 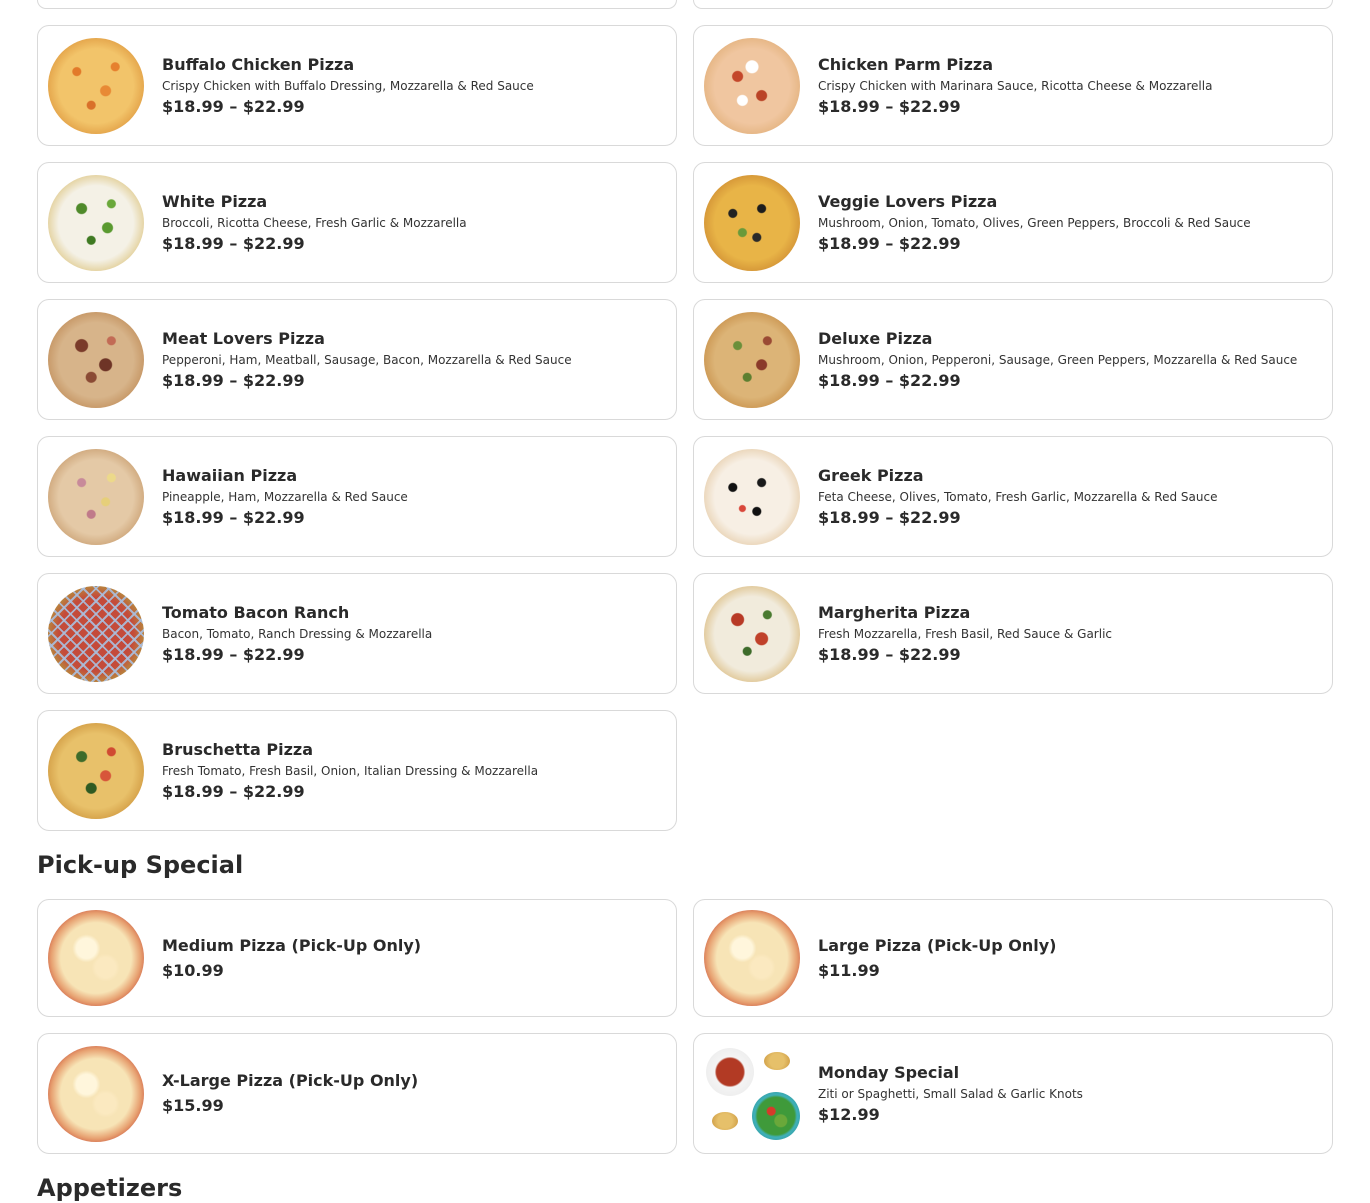 What do you see at coordinates (730, 1071) in the screenshot?
I see `pasta-plate-icon` at bounding box center [730, 1071].